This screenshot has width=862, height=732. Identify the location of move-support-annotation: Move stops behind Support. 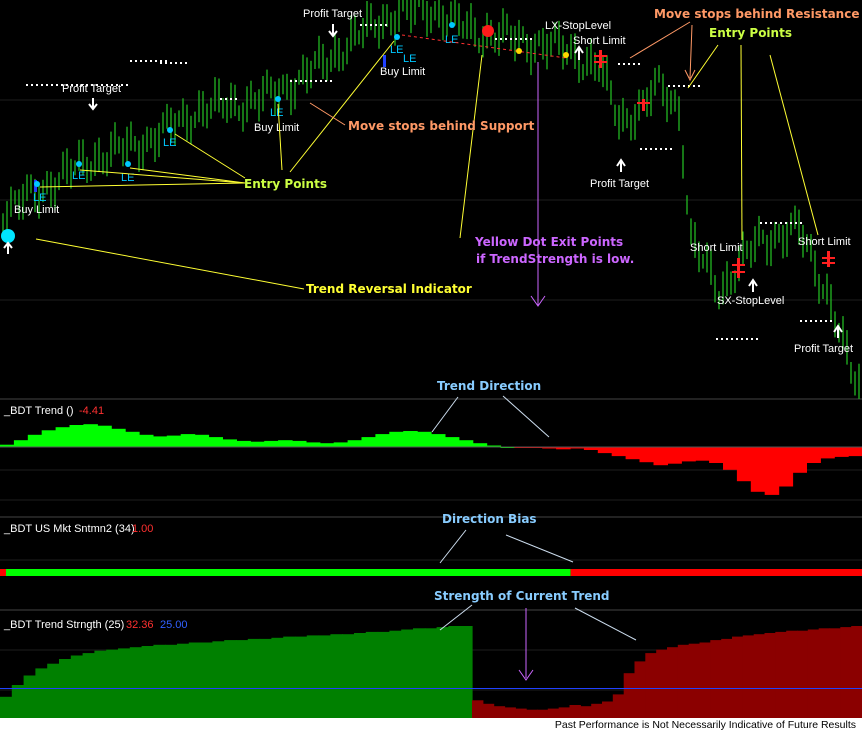
(441, 126).